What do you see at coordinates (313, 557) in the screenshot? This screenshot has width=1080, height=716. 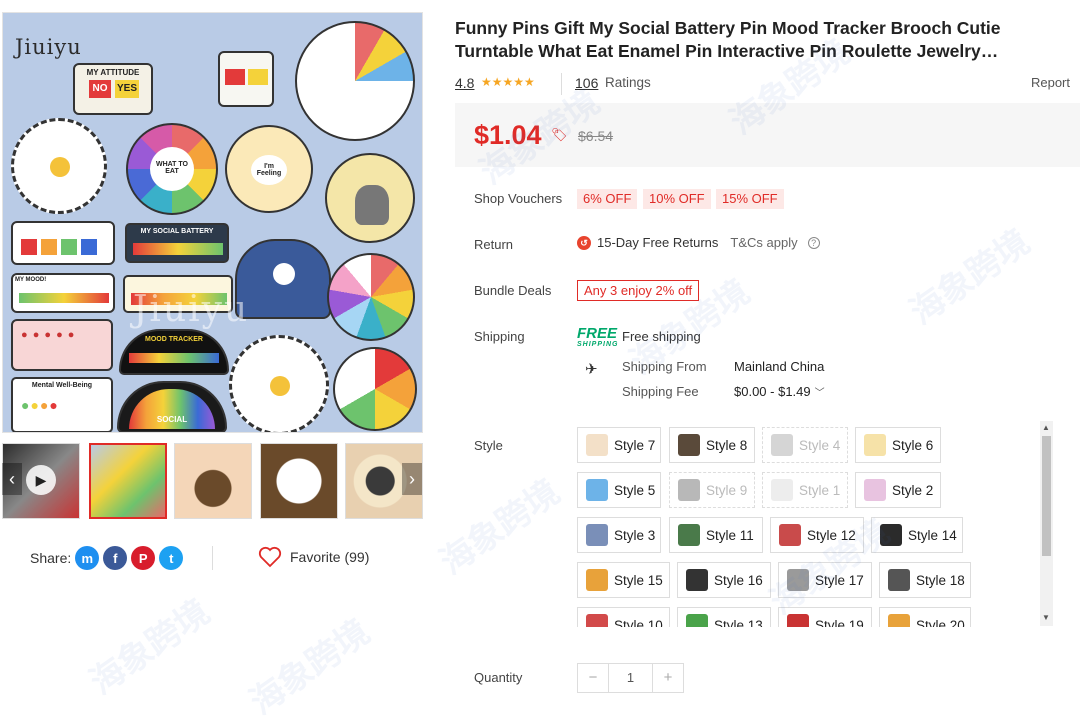 I see `favorite-button: Favorite (99)` at bounding box center [313, 557].